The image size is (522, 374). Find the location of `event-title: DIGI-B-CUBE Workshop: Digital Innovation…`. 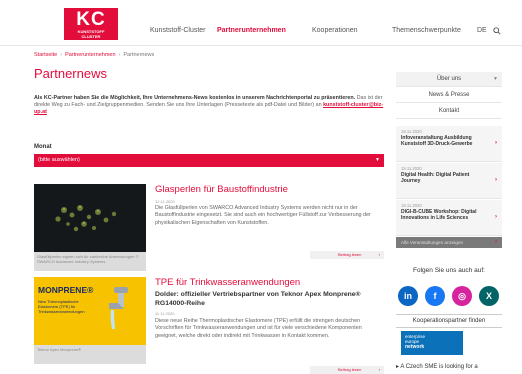

event-title: DIGI-B-CUBE Workshop: Digital Innovation… is located at coordinates (439, 215).